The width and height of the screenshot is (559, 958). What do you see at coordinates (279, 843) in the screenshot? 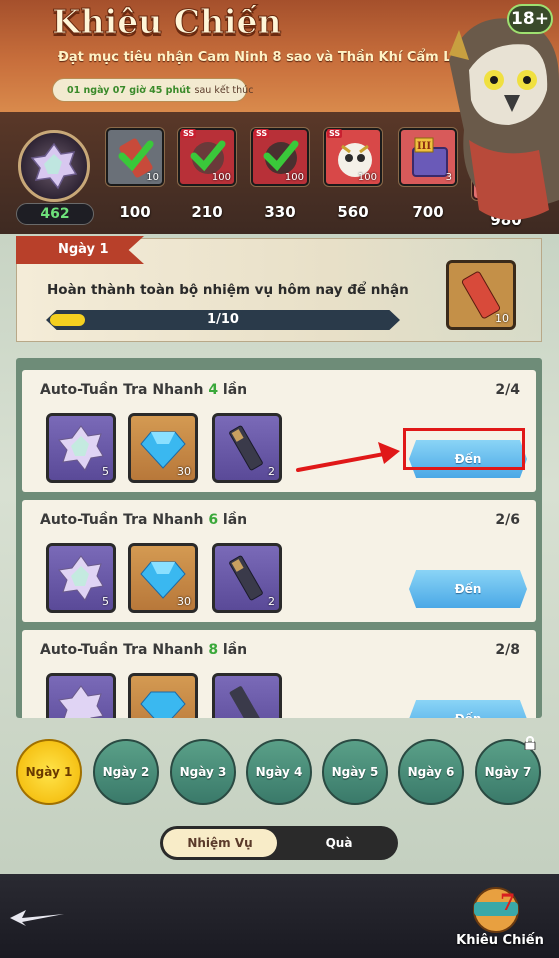
I see `tab-switcher: Nhiệm Vụ Quà` at bounding box center [279, 843].